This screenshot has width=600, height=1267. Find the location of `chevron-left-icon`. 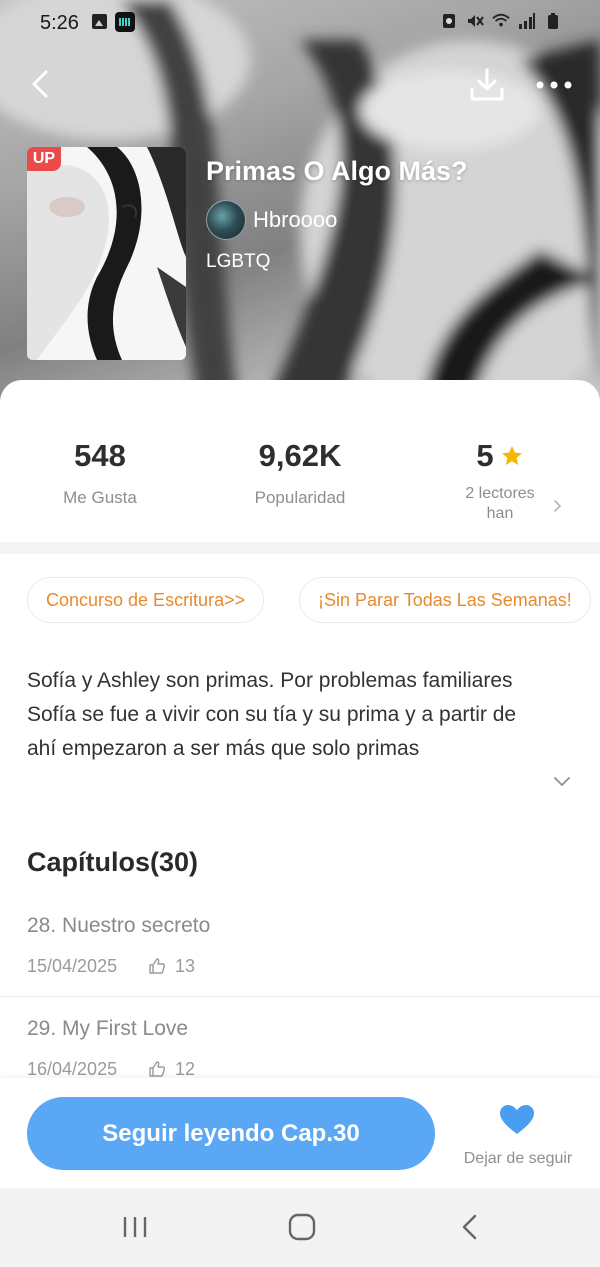

chevron-left-icon is located at coordinates (42, 84).